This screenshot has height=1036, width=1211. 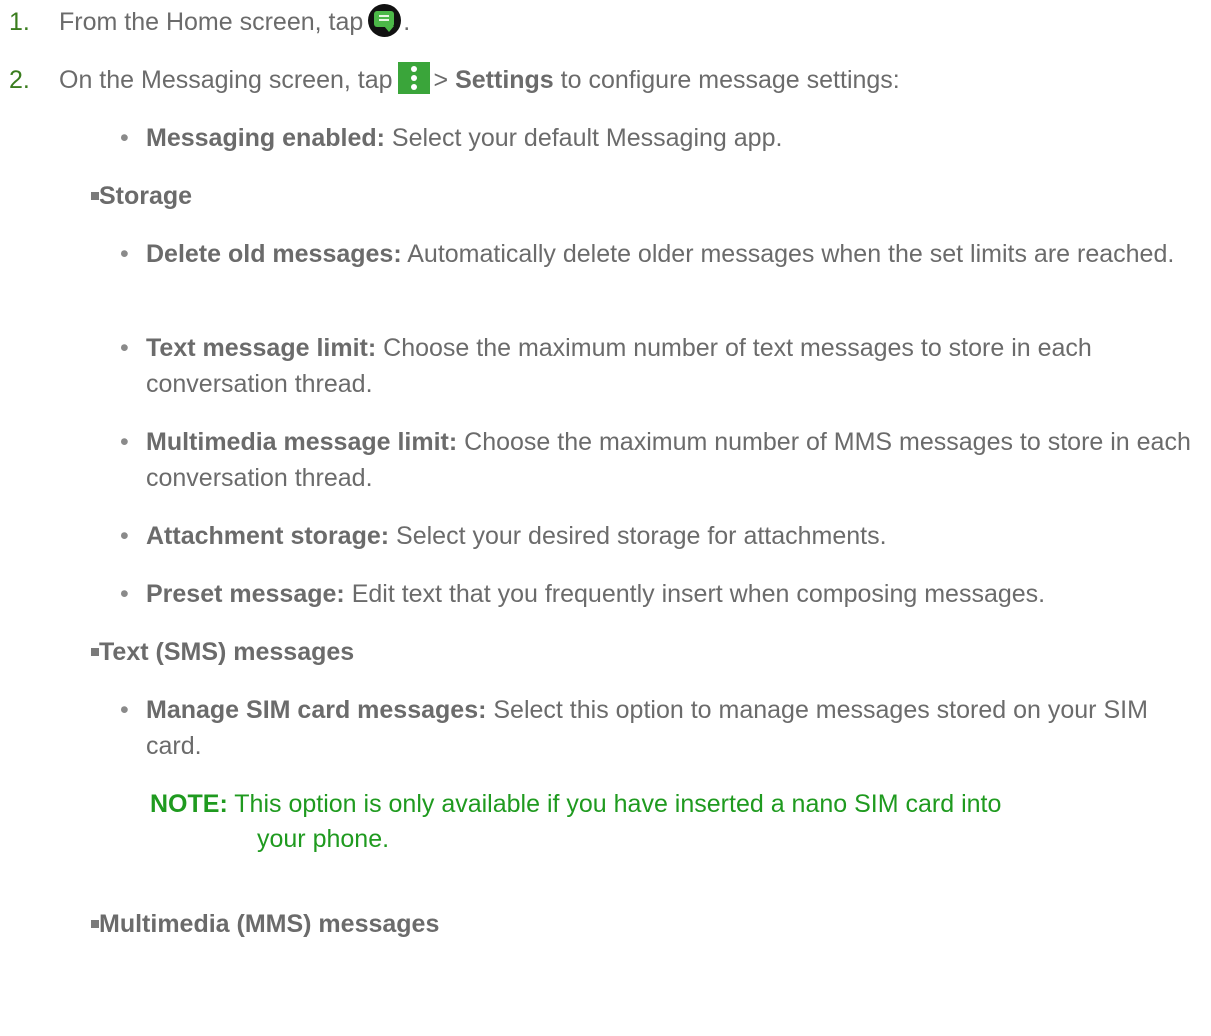 What do you see at coordinates (385, 20) in the screenshot?
I see `messaging-app-icon` at bounding box center [385, 20].